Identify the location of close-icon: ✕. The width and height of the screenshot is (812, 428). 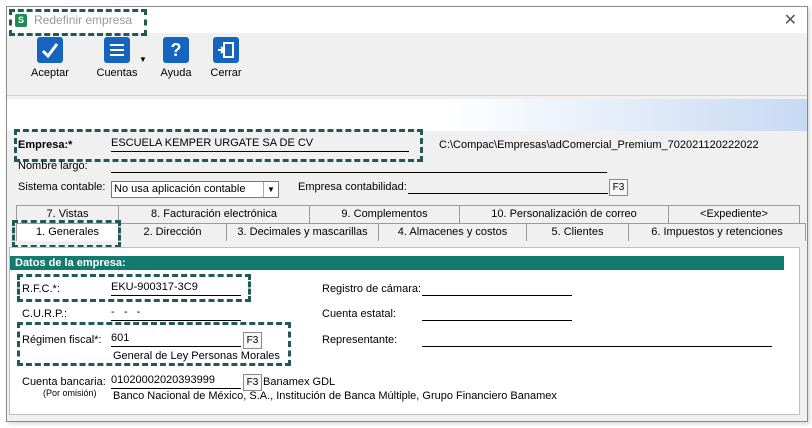
(790, 20).